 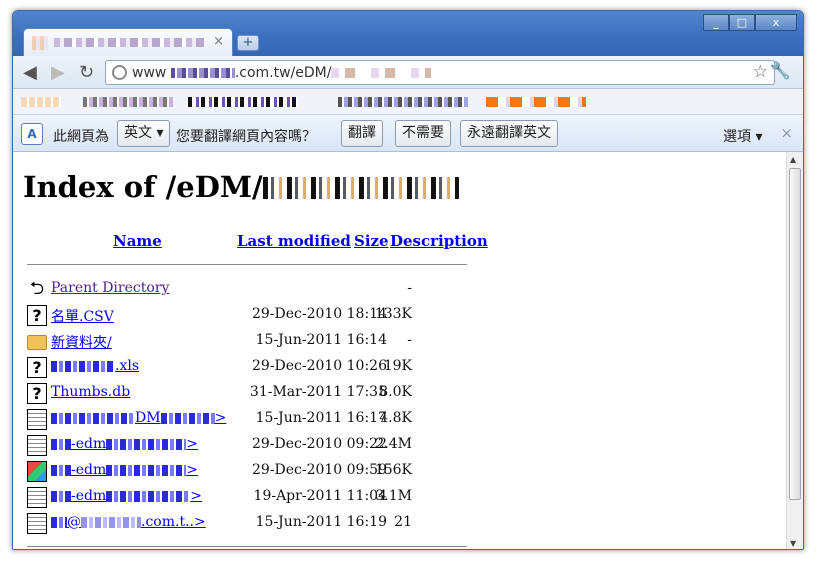 I want to click on table-row: -edm > 29-Dec-2010 09:59 156K, so click(x=247, y=472).